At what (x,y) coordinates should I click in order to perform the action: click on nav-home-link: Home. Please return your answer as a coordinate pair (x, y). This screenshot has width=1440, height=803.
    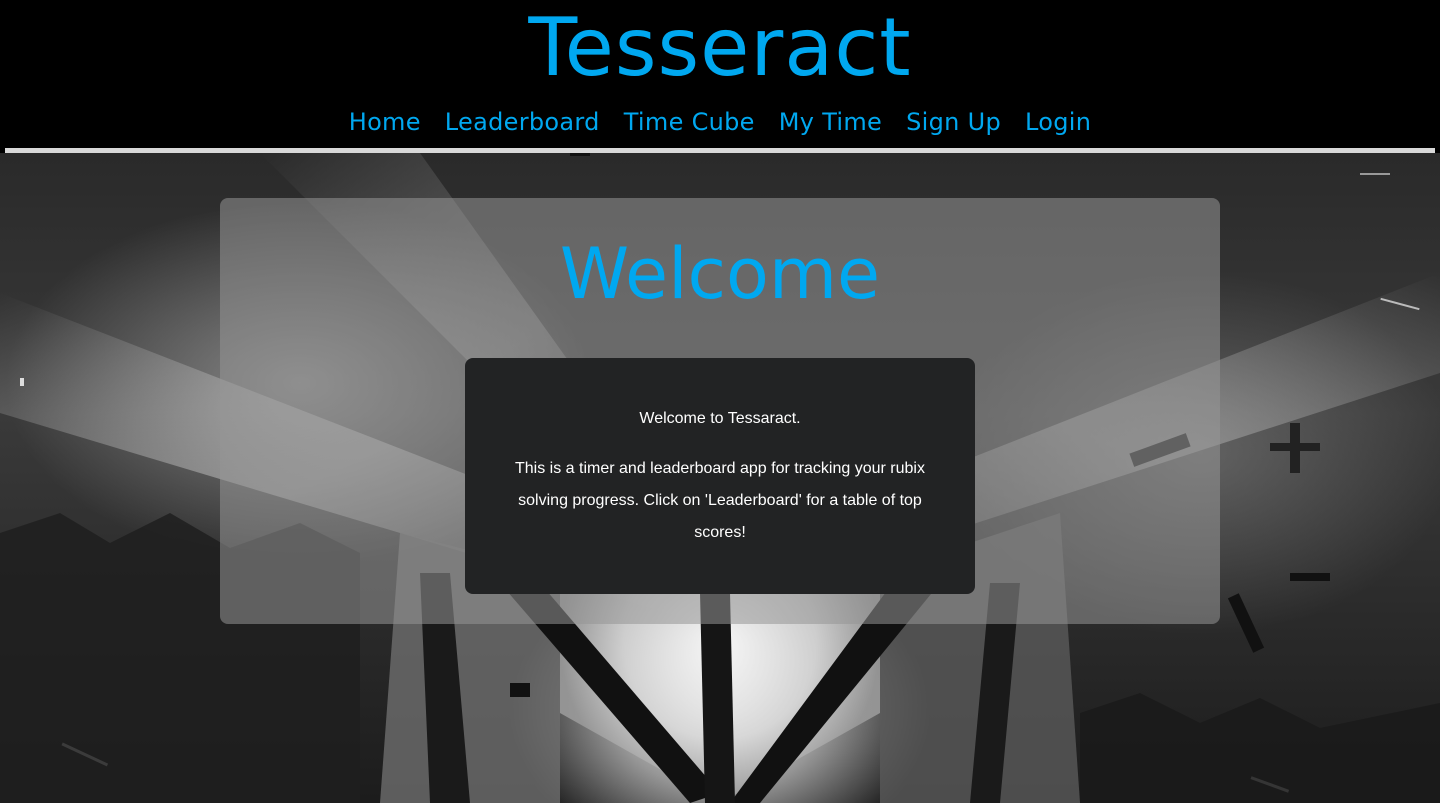
    Looking at the image, I should click on (385, 122).